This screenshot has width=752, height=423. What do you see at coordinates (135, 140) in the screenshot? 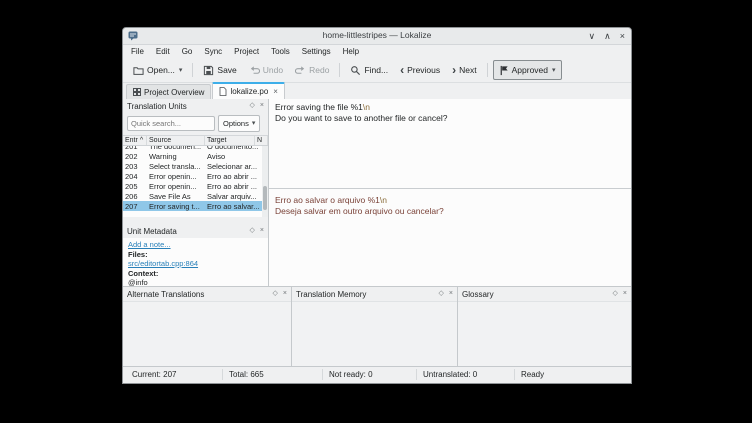
I see `column-entry: Entr ^` at bounding box center [135, 140].